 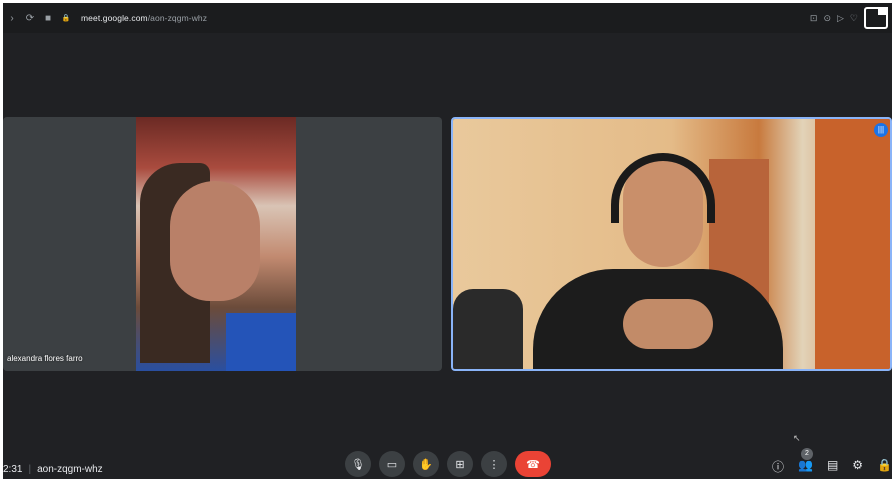 I want to click on more-options-button: ⋮, so click(x=494, y=464).